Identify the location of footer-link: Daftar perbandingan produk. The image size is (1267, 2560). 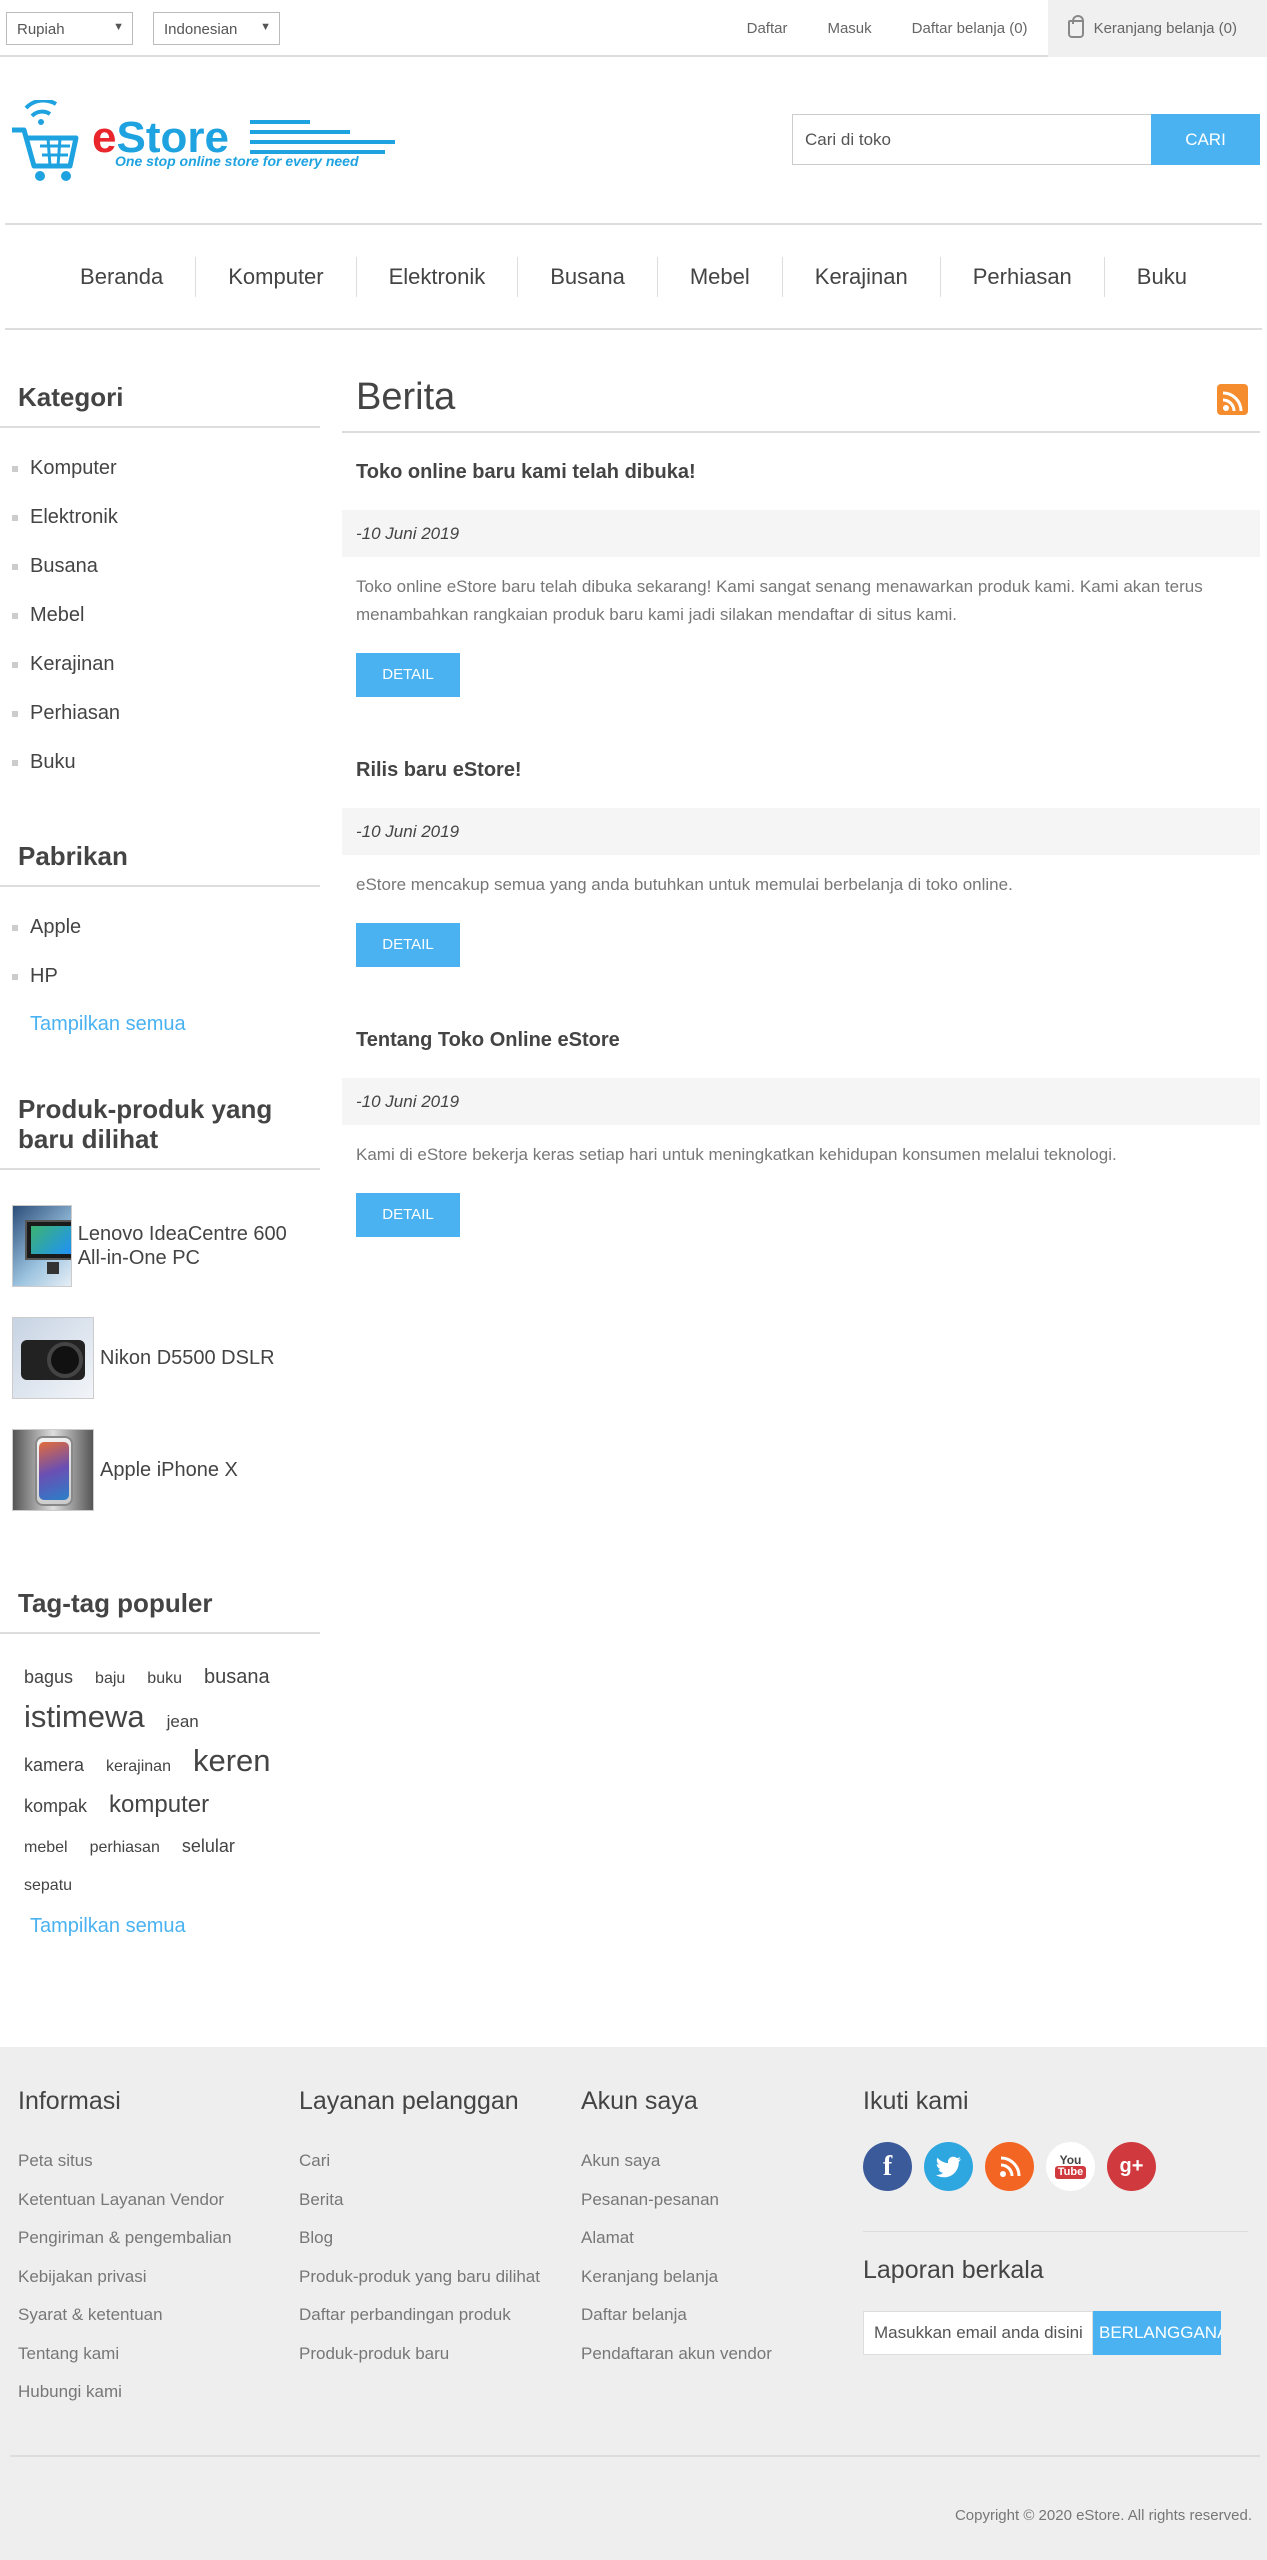
(419, 2315).